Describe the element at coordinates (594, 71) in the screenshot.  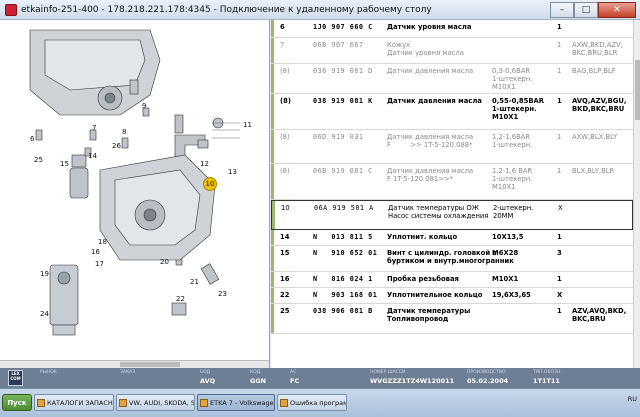
I see `row-model: BAG,BLP,BLF` at that location.